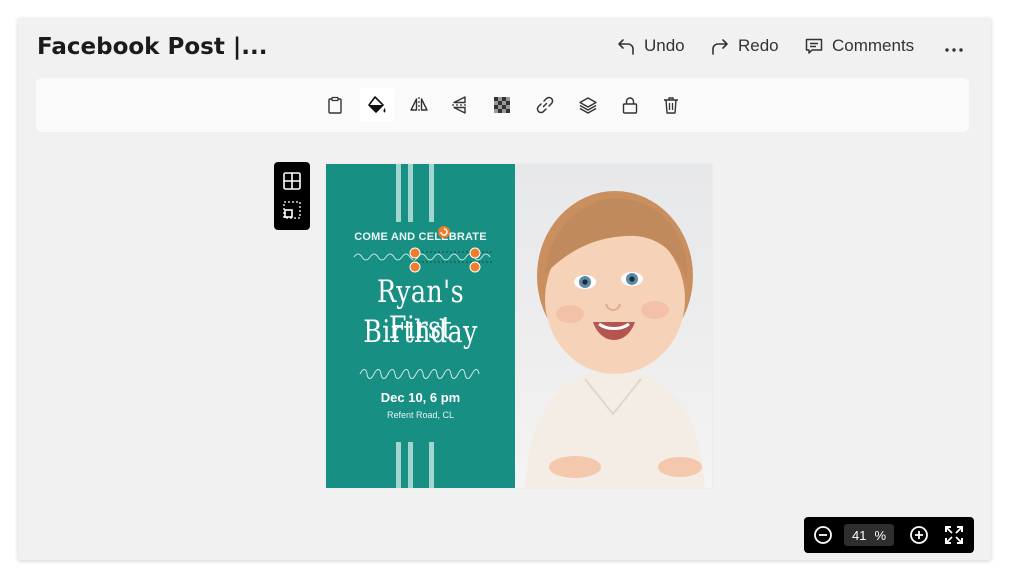 The height and width of the screenshot is (579, 1009). What do you see at coordinates (420, 415) in the screenshot?
I see `event-place: Refent Road, CL` at bounding box center [420, 415].